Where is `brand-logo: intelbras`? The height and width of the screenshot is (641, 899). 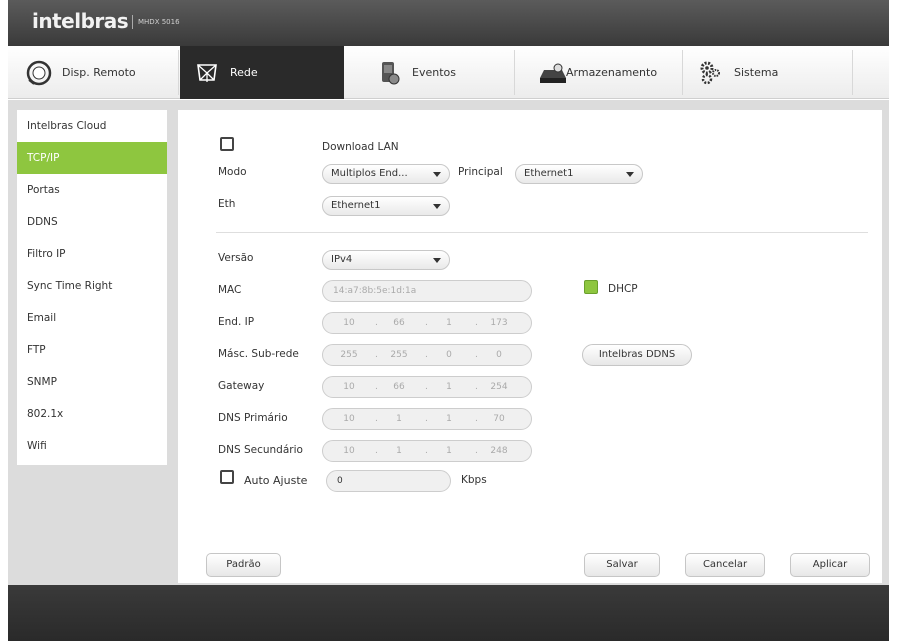
brand-logo: intelbras is located at coordinates (80, 21).